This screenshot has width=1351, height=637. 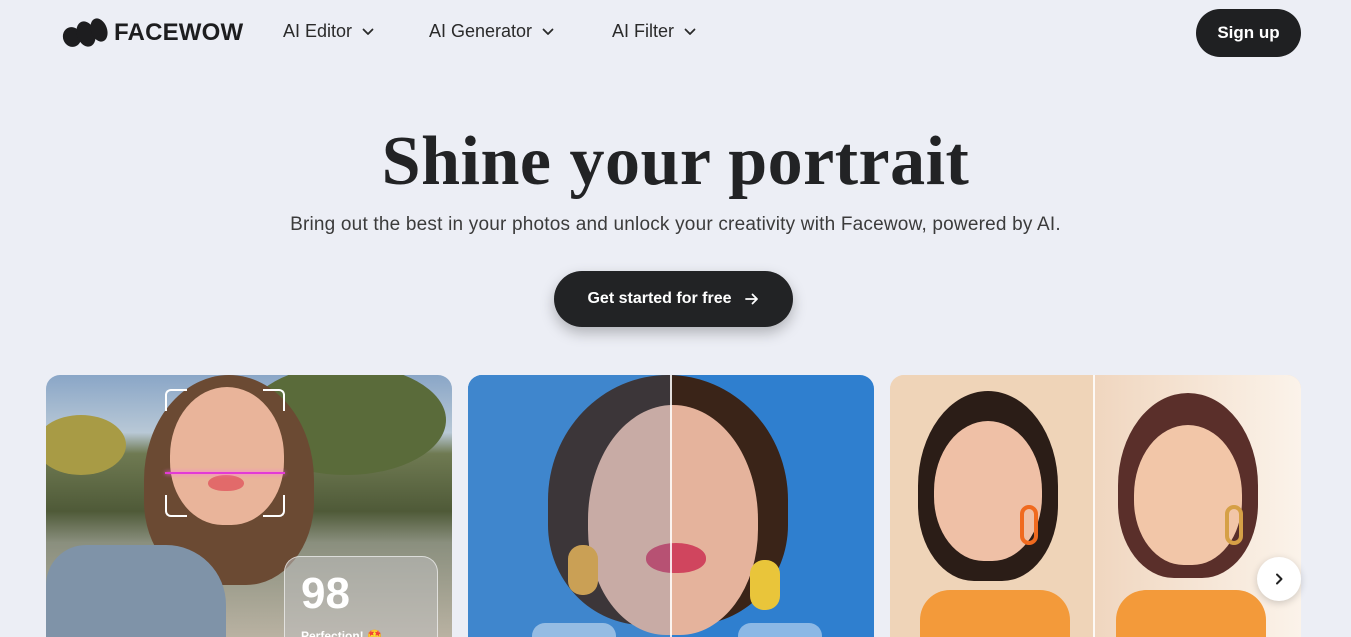 I want to click on facewow-logo-icon, so click(x=85, y=33).